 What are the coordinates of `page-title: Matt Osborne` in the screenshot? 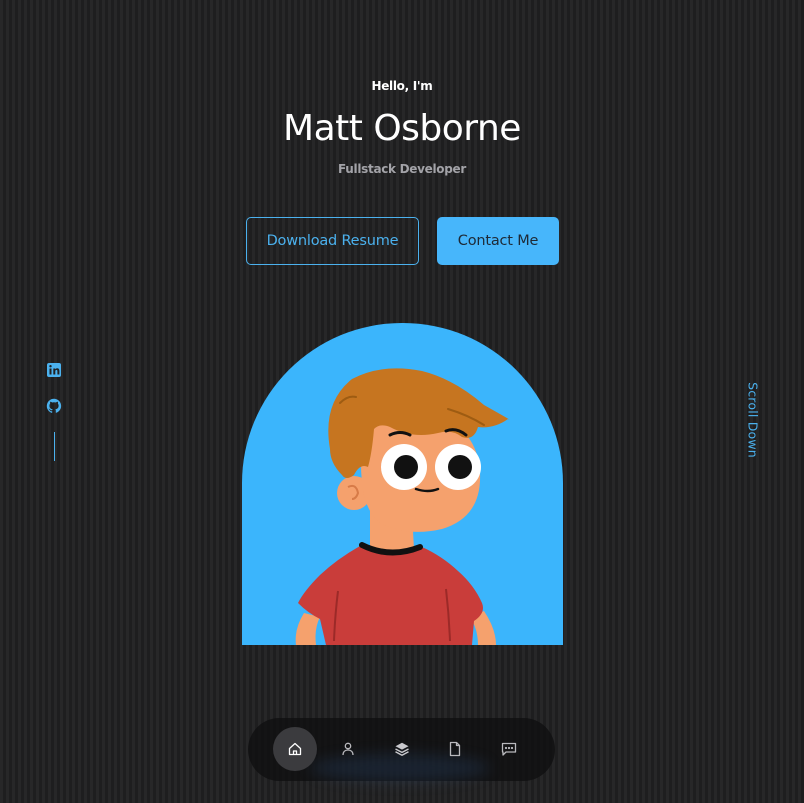 It's located at (402, 128).